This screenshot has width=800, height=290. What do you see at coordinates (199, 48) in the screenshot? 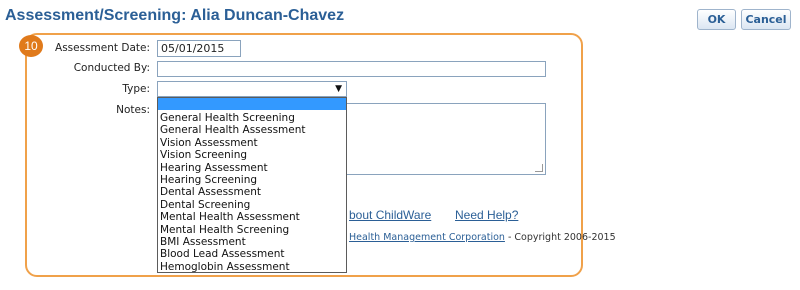
I see `assessment-date-field: 05/01/2015` at bounding box center [199, 48].